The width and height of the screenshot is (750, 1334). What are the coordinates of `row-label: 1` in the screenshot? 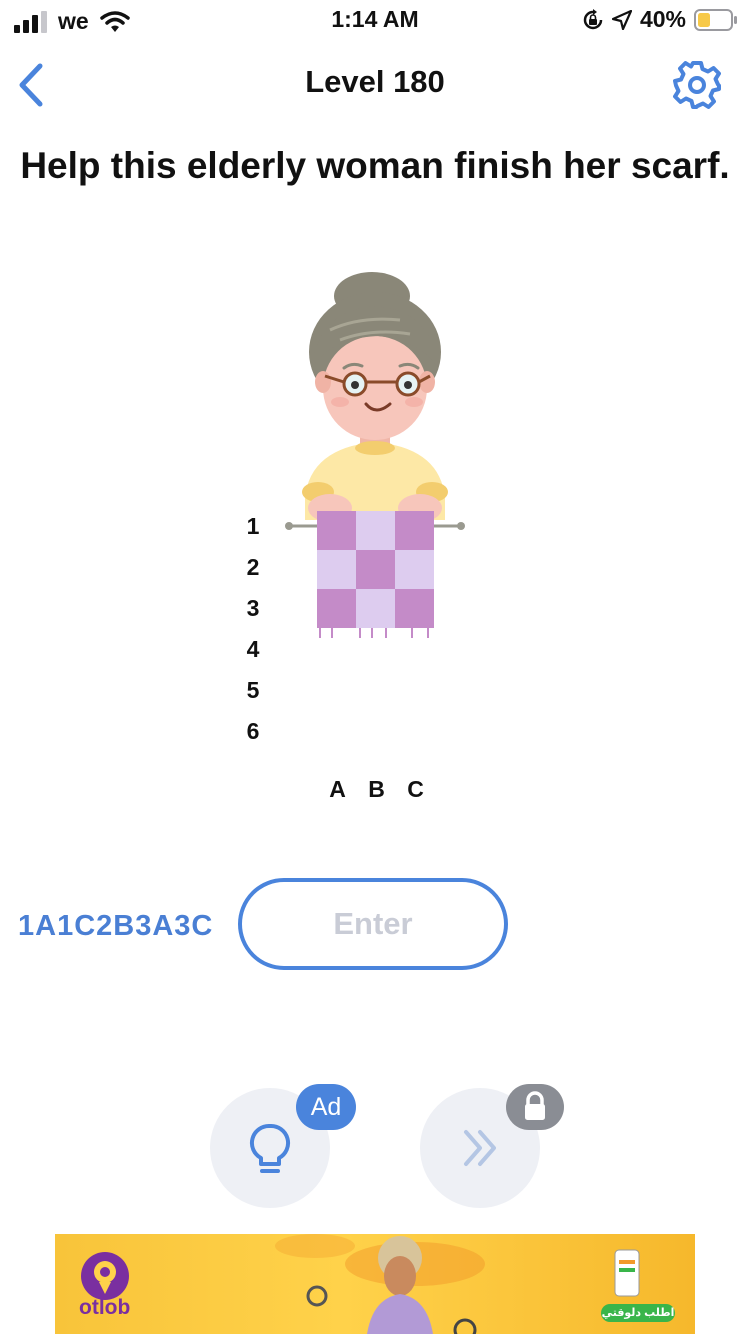 It's located at (253, 526).